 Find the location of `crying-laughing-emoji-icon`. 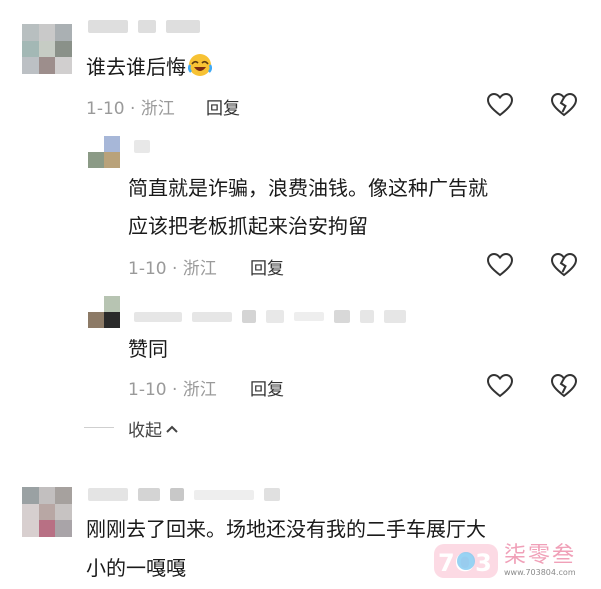

crying-laughing-emoji-icon is located at coordinates (200, 65).